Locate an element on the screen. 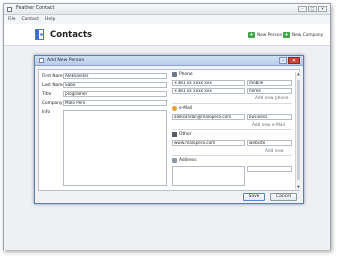 The height and width of the screenshot is (265, 340). company-field: Malo Pero is located at coordinates (115, 103).